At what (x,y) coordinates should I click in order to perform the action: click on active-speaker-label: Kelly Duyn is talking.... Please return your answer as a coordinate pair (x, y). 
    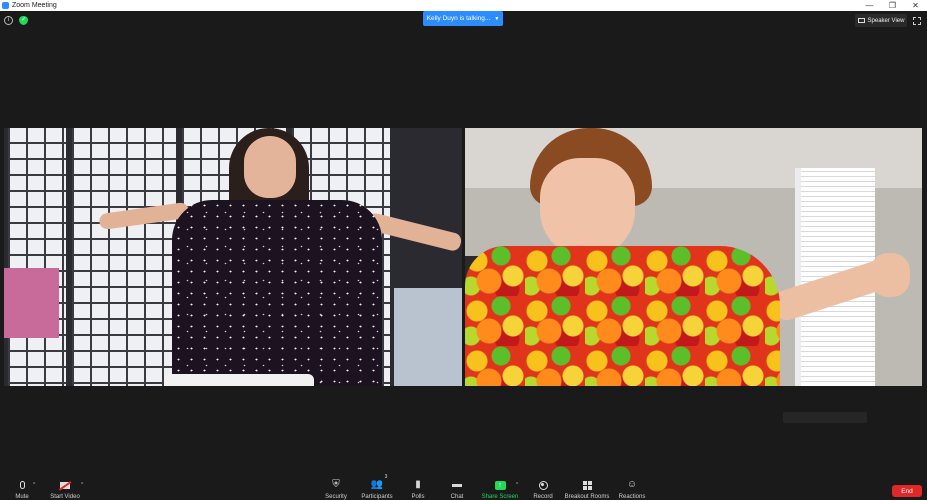
    Looking at the image, I should click on (458, 18).